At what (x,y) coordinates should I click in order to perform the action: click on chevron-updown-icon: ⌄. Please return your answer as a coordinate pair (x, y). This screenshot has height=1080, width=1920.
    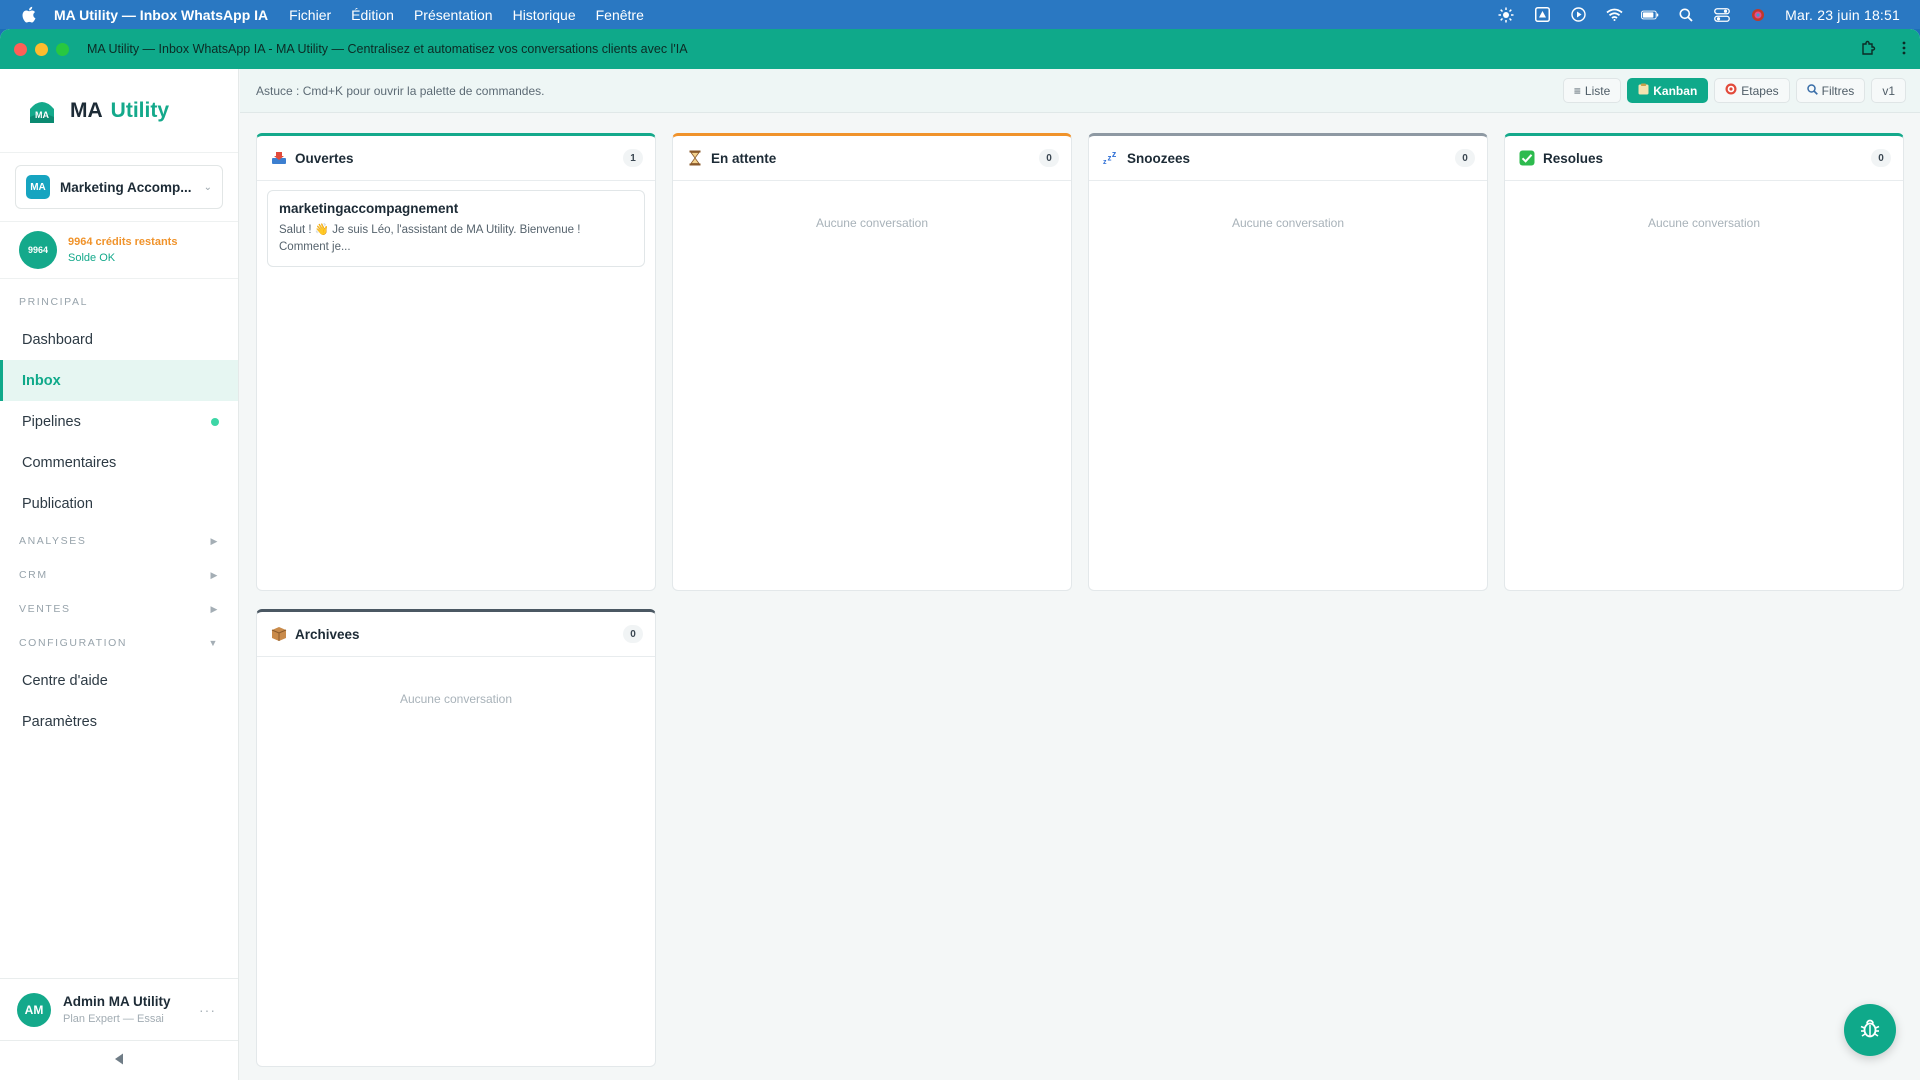
    Looking at the image, I should click on (207, 187).